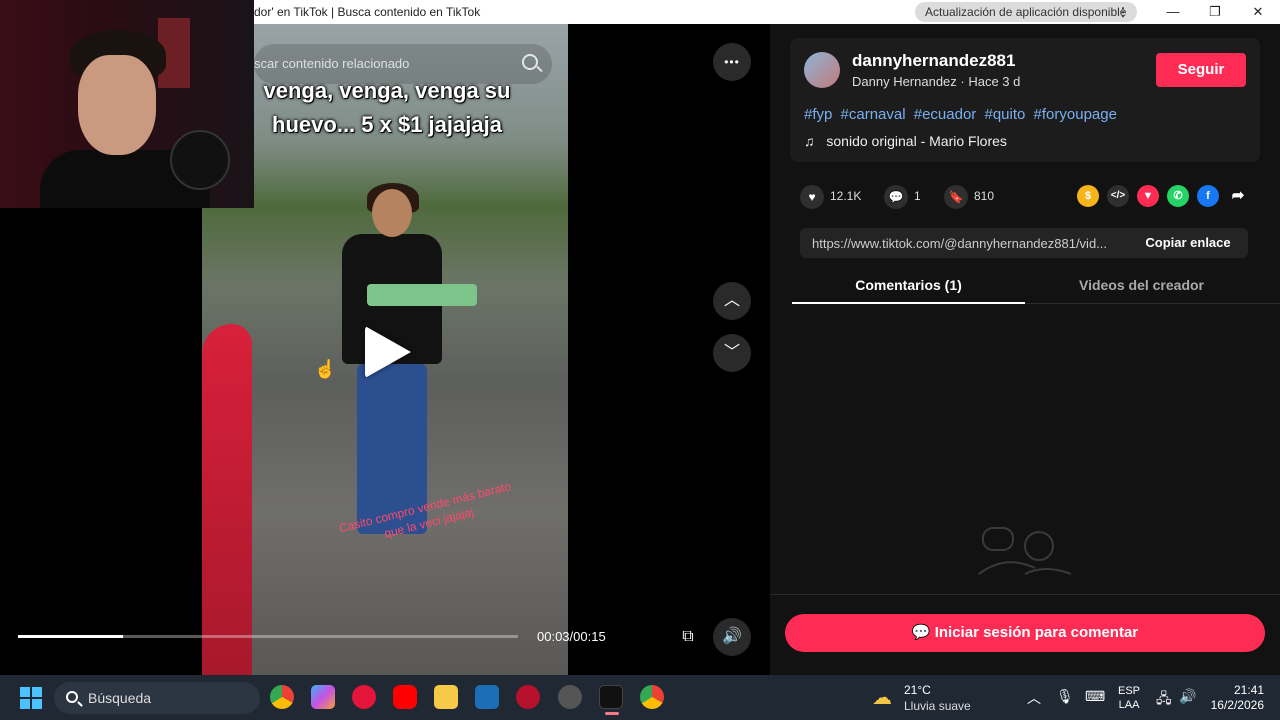 This screenshot has height=720, width=1280. I want to click on author-subline: Danny Hernandez · Hace 3 d, so click(936, 81).